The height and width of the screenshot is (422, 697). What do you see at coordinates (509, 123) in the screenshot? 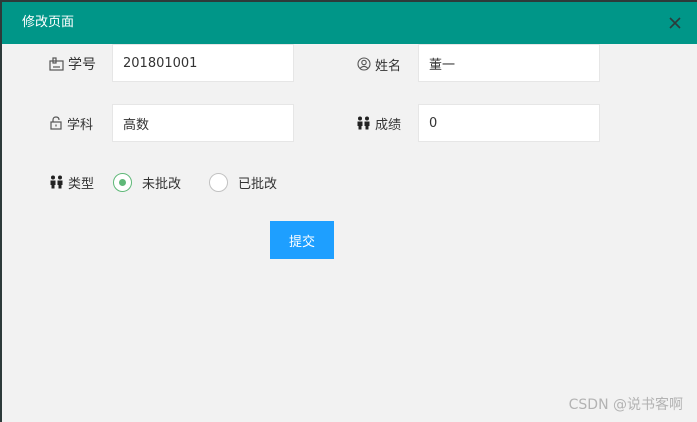
I see `score-input` at bounding box center [509, 123].